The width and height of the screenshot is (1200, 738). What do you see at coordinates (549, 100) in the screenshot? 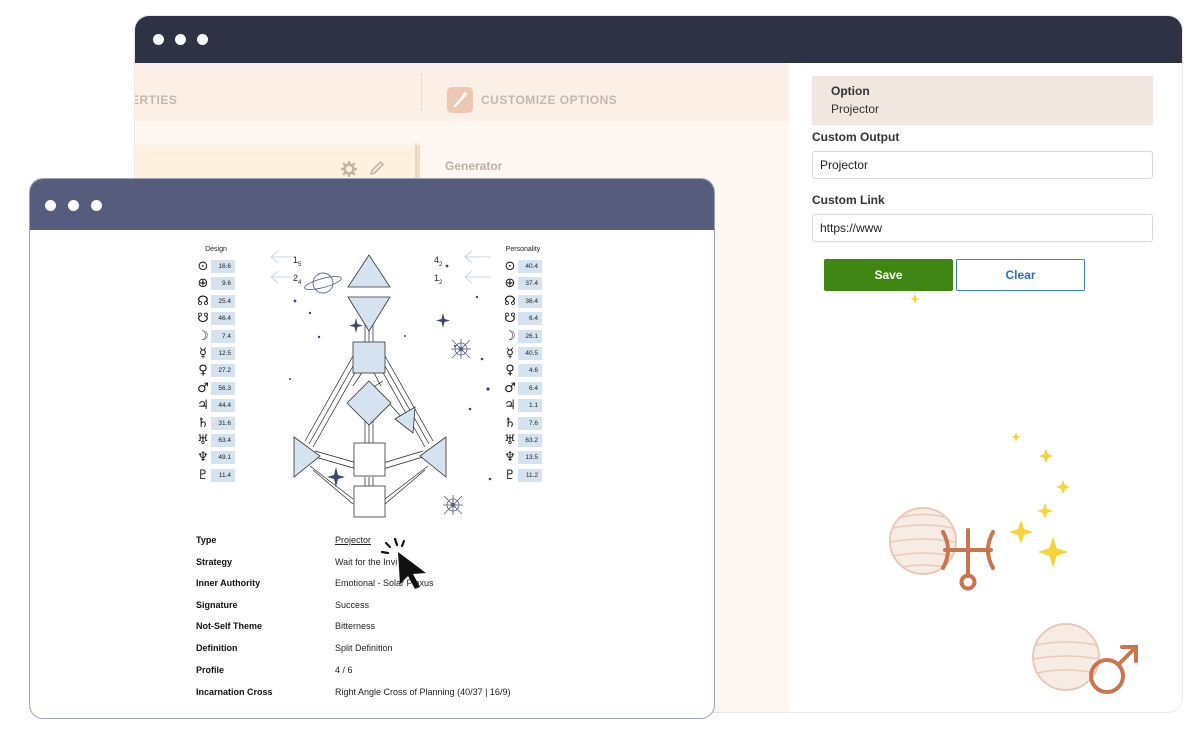
I see `tab-customize-options: CUSTOMIZE OPTIONS` at bounding box center [549, 100].